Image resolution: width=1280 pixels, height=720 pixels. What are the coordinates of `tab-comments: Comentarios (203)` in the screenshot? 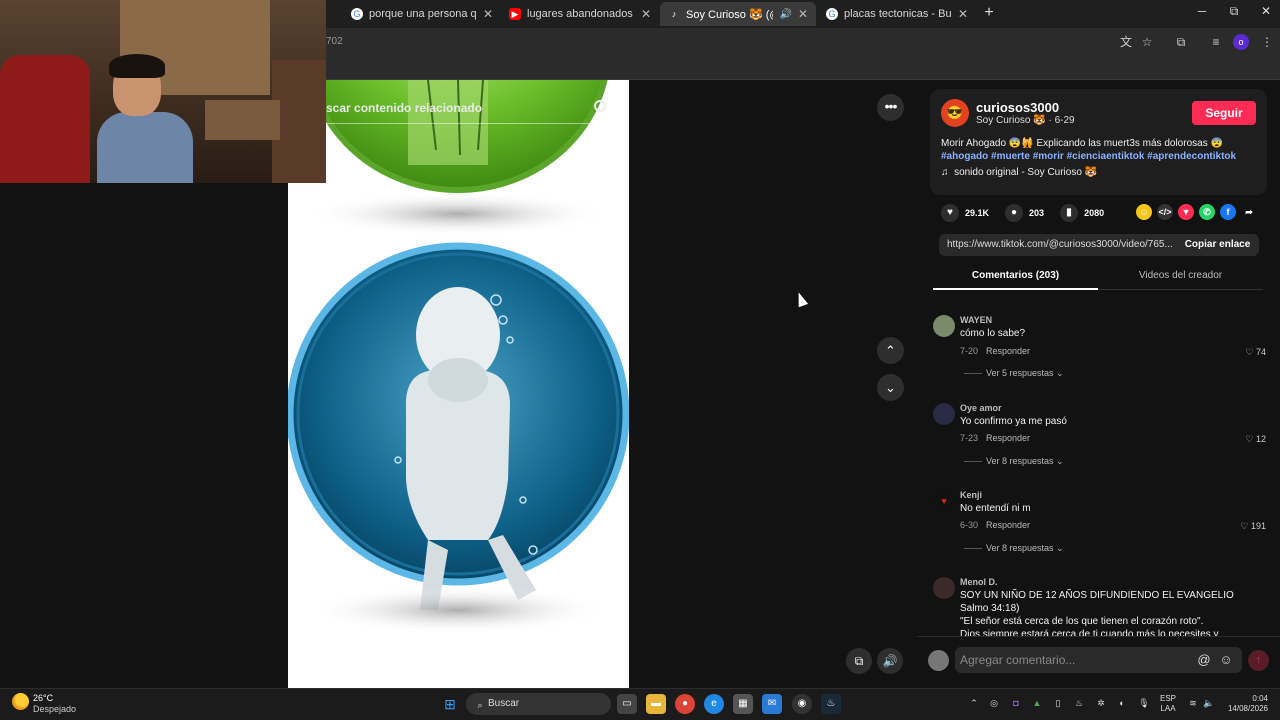 It's located at (1015, 278).